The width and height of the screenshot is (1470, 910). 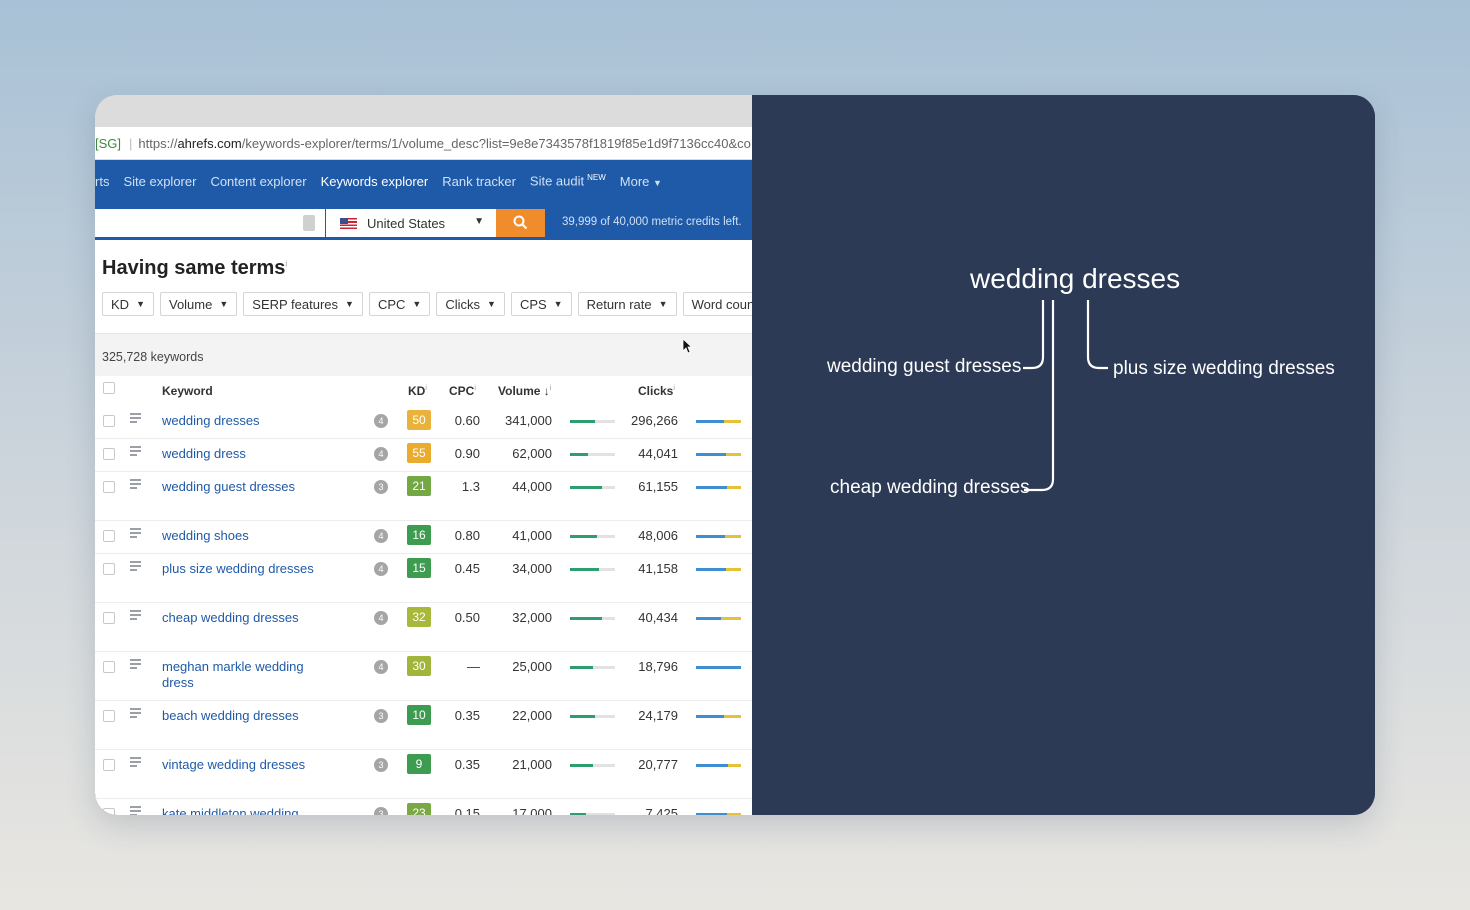 I want to click on filter-serp-features: SERP features ▼, so click(x=303, y=304).